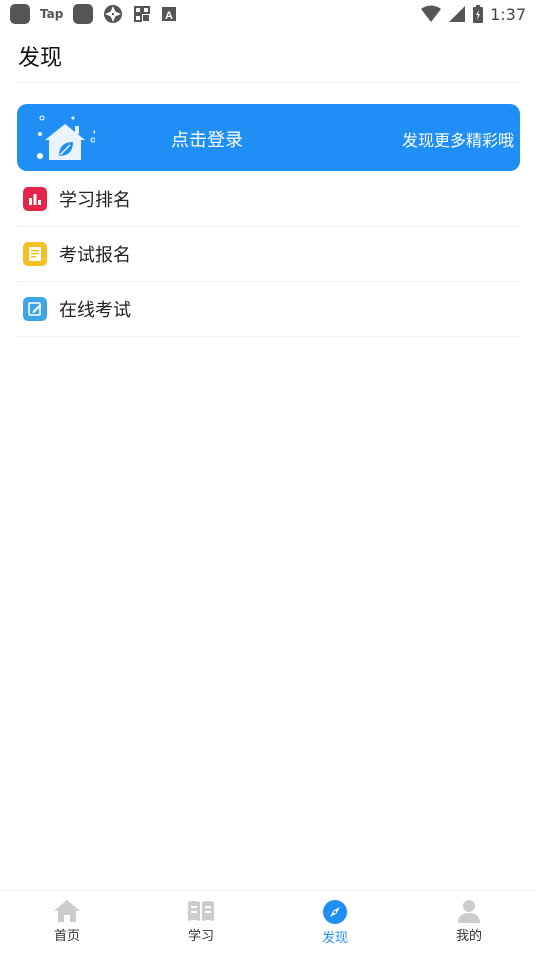 Image resolution: width=536 pixels, height=953 pixels. Describe the element at coordinates (268, 82) in the screenshot. I see `header-divider` at that location.